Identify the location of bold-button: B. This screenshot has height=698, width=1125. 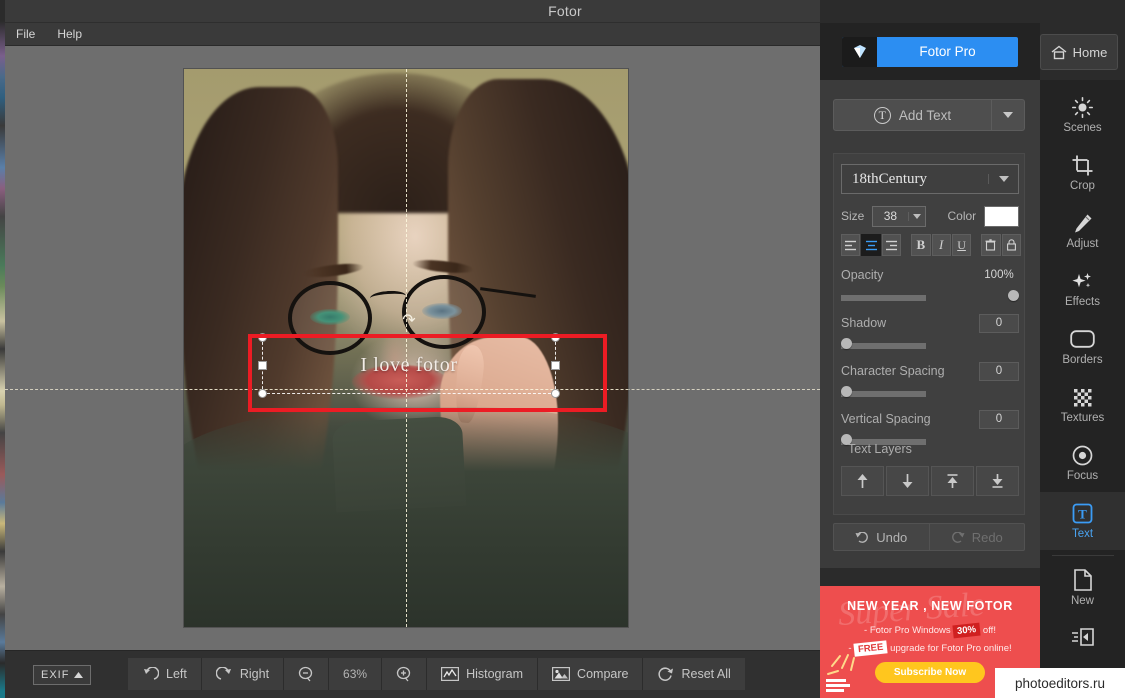
(921, 245).